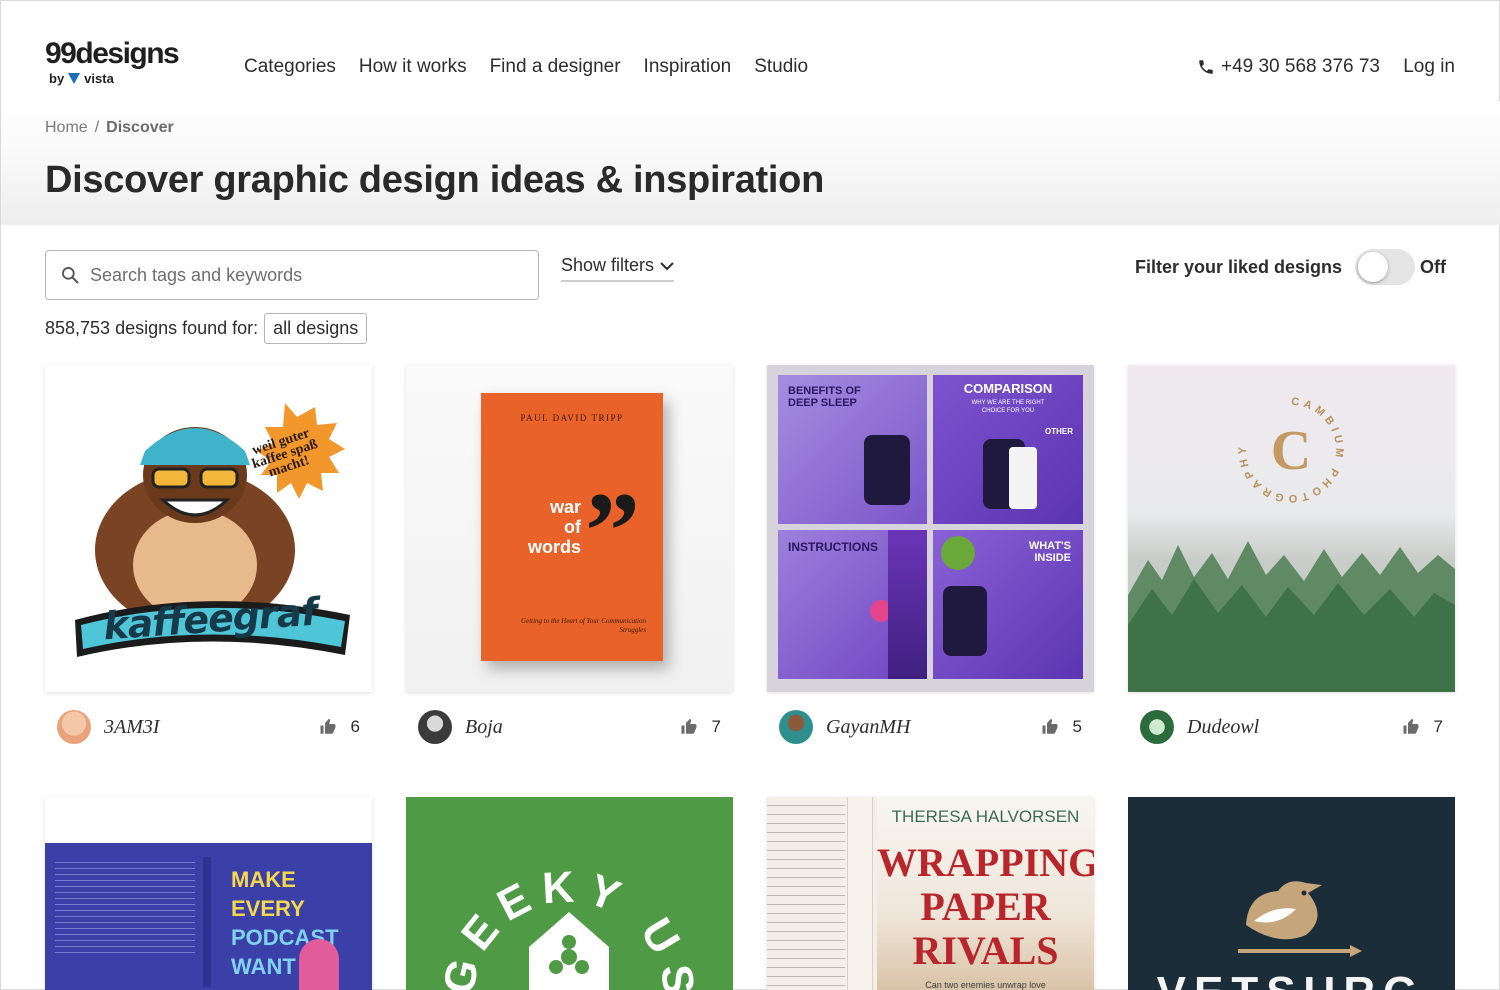 This screenshot has width=1500, height=990. I want to click on show-filters-button: Show filters, so click(618, 268).